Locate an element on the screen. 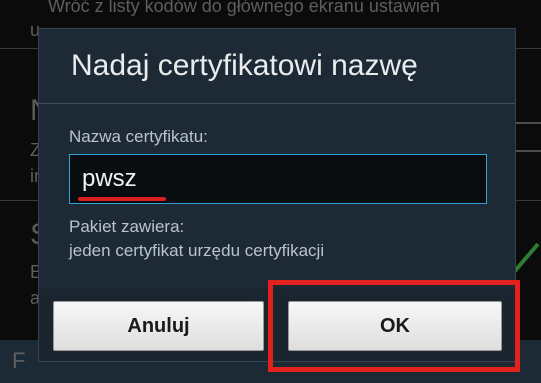 Image resolution: width=541 pixels, height=383 pixels. package-contents-label: Pakiet zawiera: is located at coordinates (127, 226).